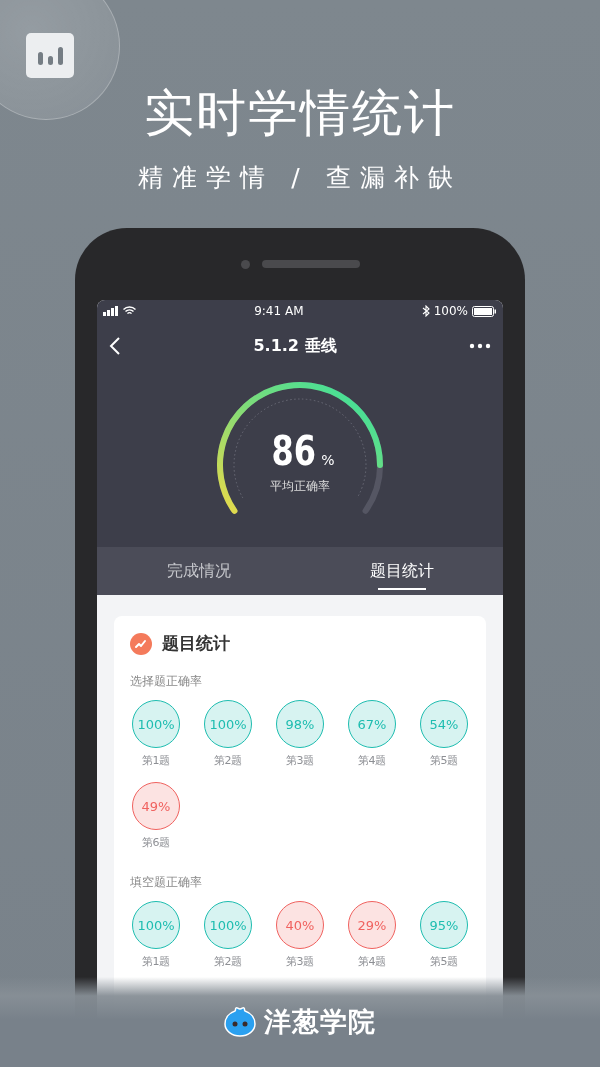 This screenshot has width=600, height=1067. I want to click on status-time: 9:41 AM, so click(279, 311).